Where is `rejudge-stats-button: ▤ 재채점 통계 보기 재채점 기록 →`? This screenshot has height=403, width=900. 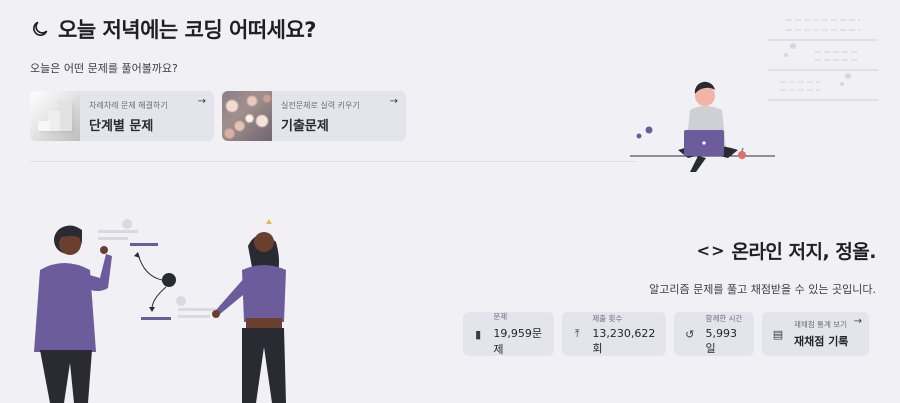 rejudge-stats-button: ▤ 재채점 통계 보기 재채점 기록 → is located at coordinates (815, 334).